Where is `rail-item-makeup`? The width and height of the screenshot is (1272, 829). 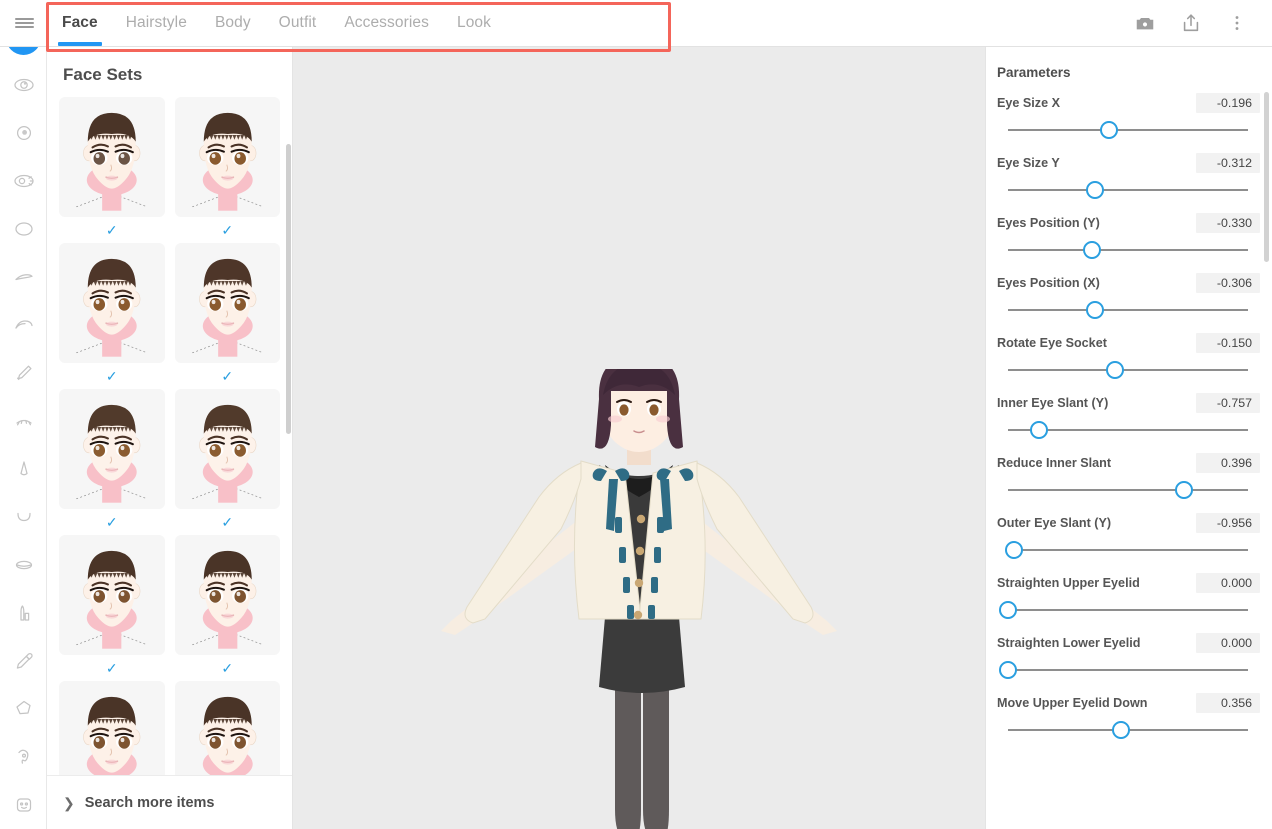 rail-item-makeup is located at coordinates (23, 373).